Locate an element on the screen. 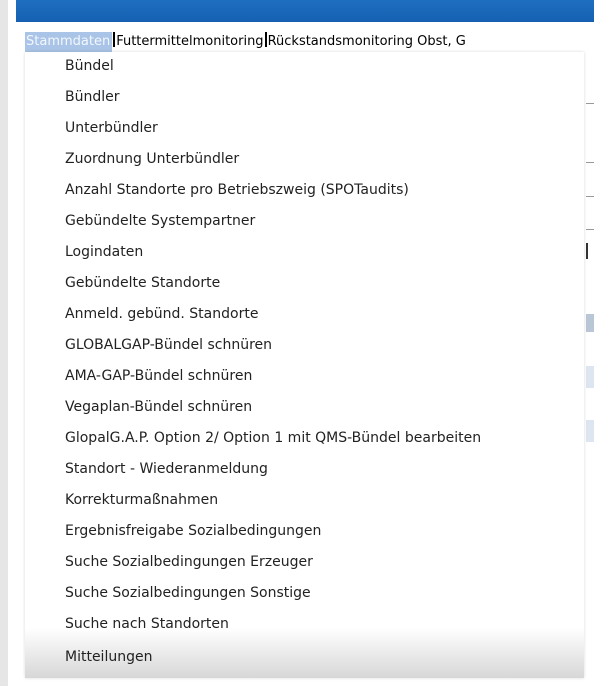 The width and height of the screenshot is (594, 686). menu-item-buendel: Bündel is located at coordinates (89, 66).